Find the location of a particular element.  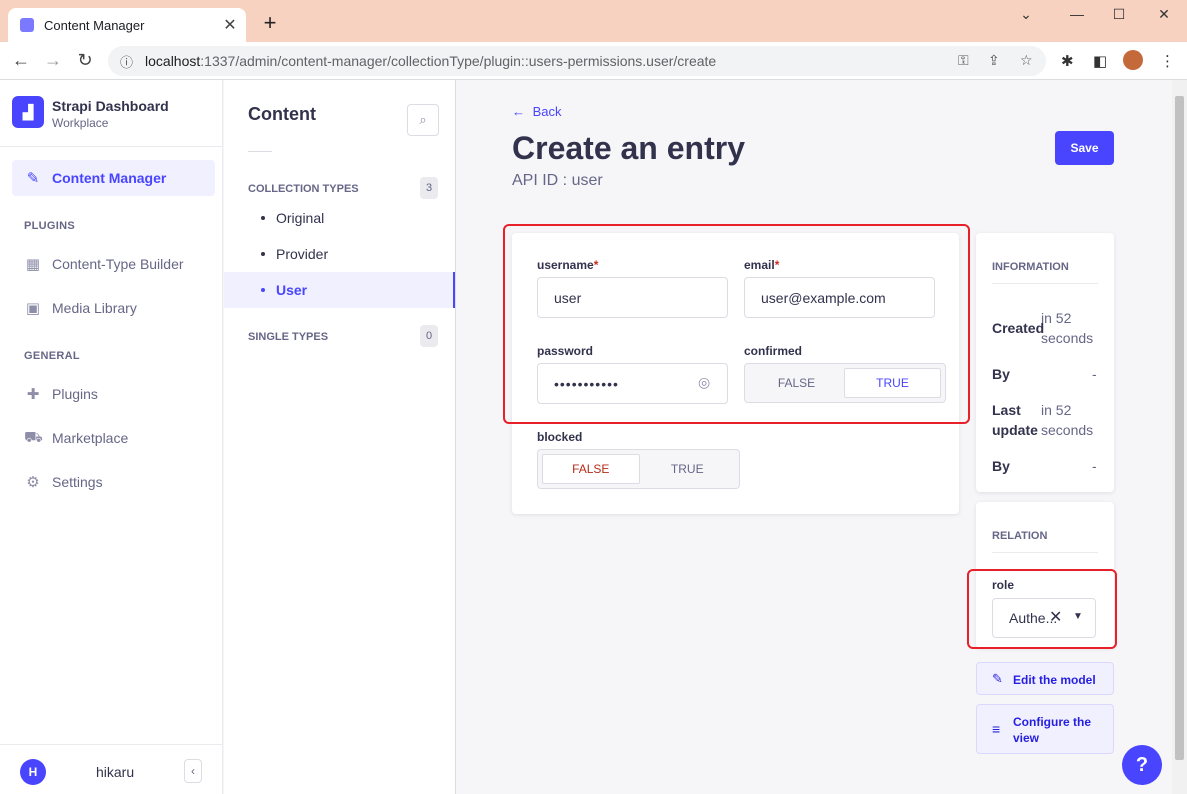

nav-item-plugins: ✚ Plugins is located at coordinates (113, 394).